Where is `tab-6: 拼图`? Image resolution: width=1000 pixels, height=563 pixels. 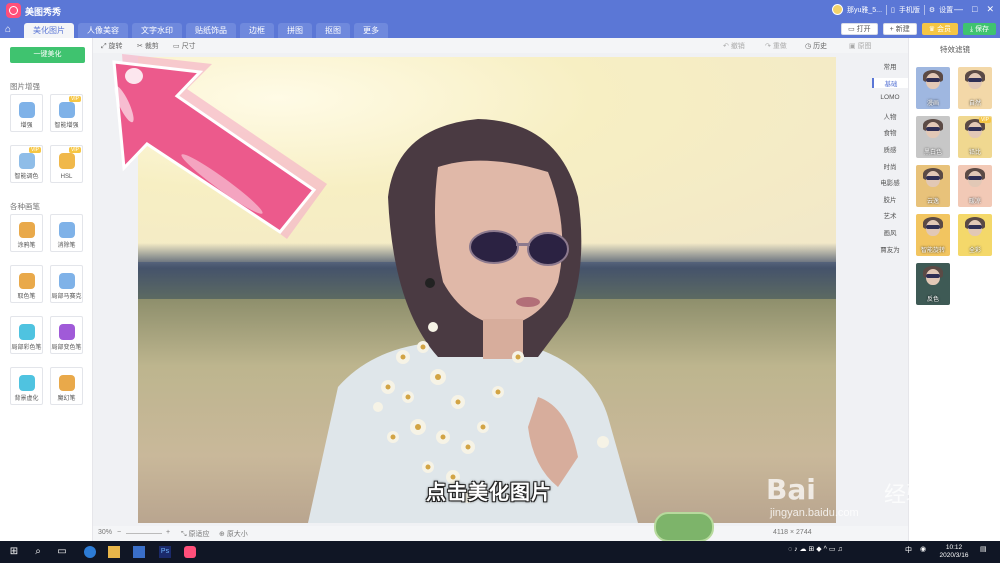
tab-6: 拼图 is located at coordinates (295, 30).